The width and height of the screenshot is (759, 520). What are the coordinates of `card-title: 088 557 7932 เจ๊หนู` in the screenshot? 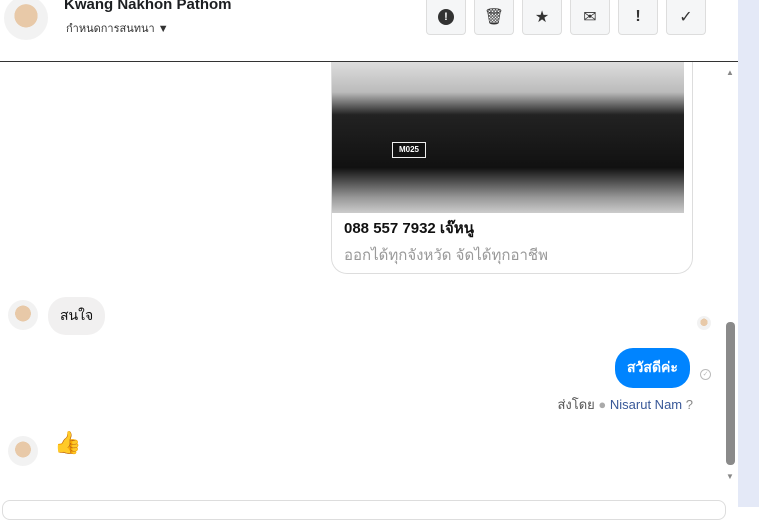 It's located at (409, 228).